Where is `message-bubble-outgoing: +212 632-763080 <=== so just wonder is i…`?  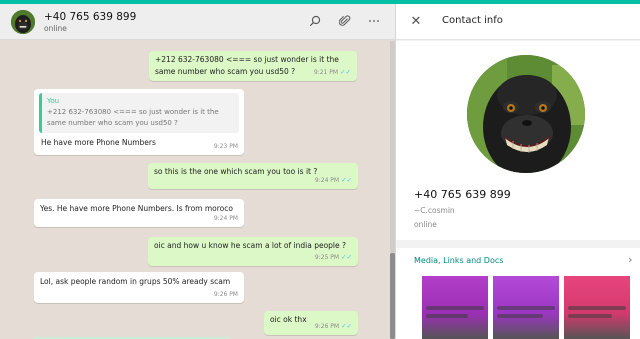
message-bubble-outgoing: +212 632-763080 <=== so just wonder is i… is located at coordinates (253, 66).